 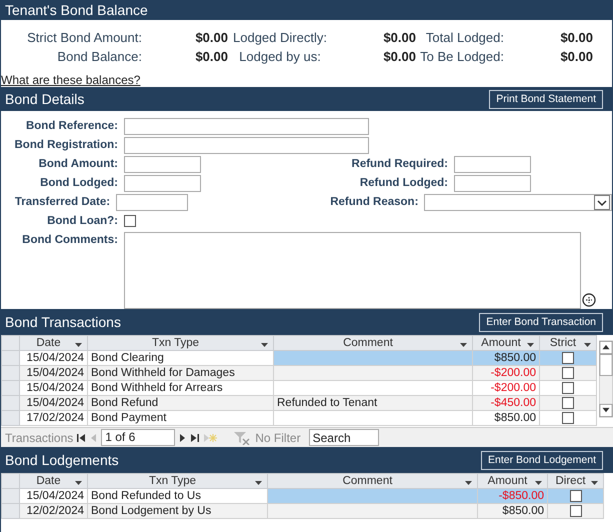 I want to click on column-header: Strict, so click(x=568, y=343).